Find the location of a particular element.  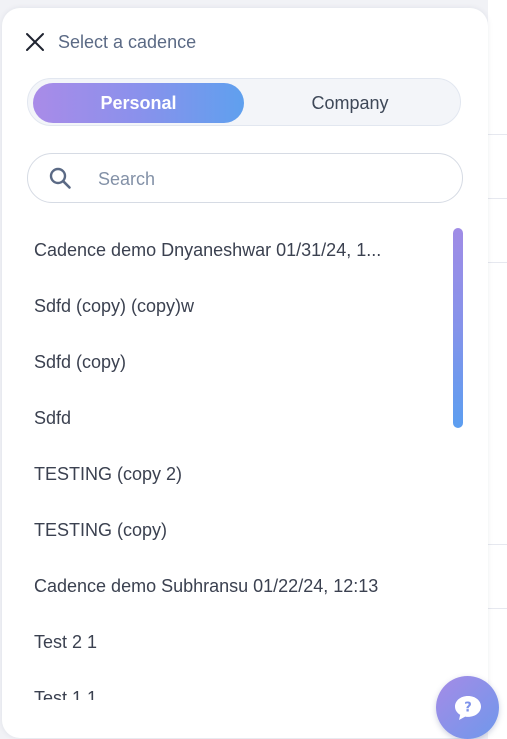

help-chat-icon: ? is located at coordinates (467, 707).